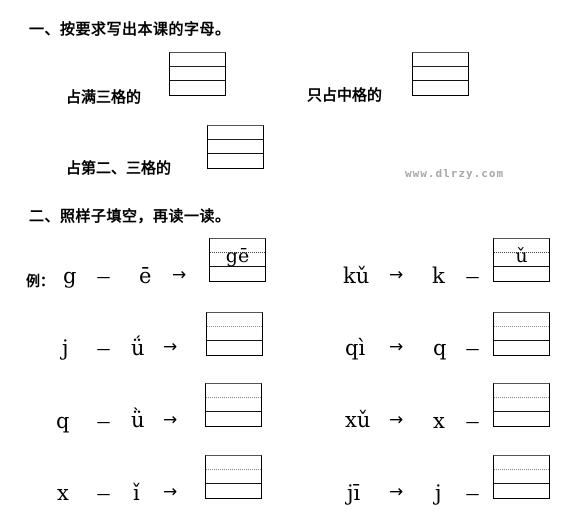  What do you see at coordinates (455, 173) in the screenshot?
I see `watermark: www.dlrzy.com` at bounding box center [455, 173].